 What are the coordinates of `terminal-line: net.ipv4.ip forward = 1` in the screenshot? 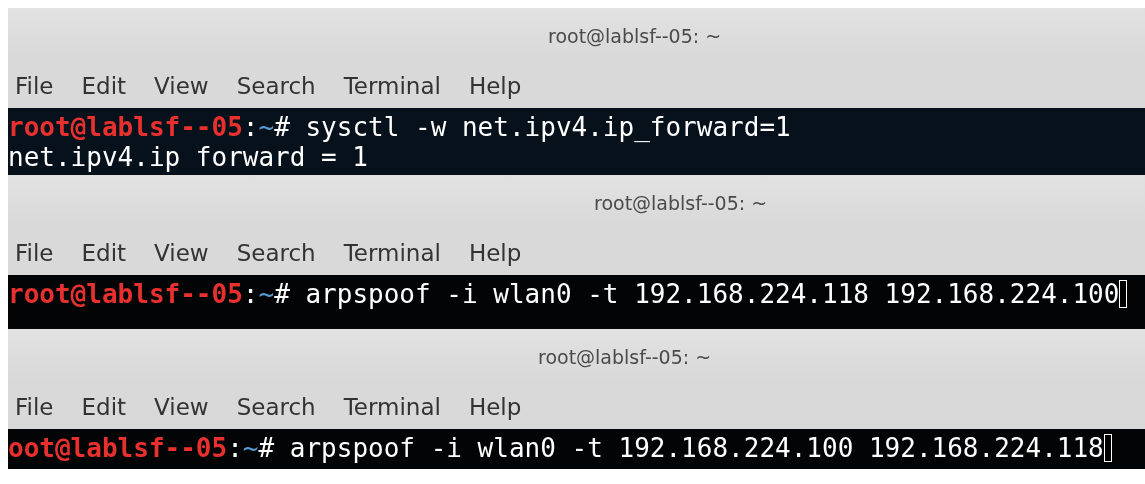 It's located at (188, 157).